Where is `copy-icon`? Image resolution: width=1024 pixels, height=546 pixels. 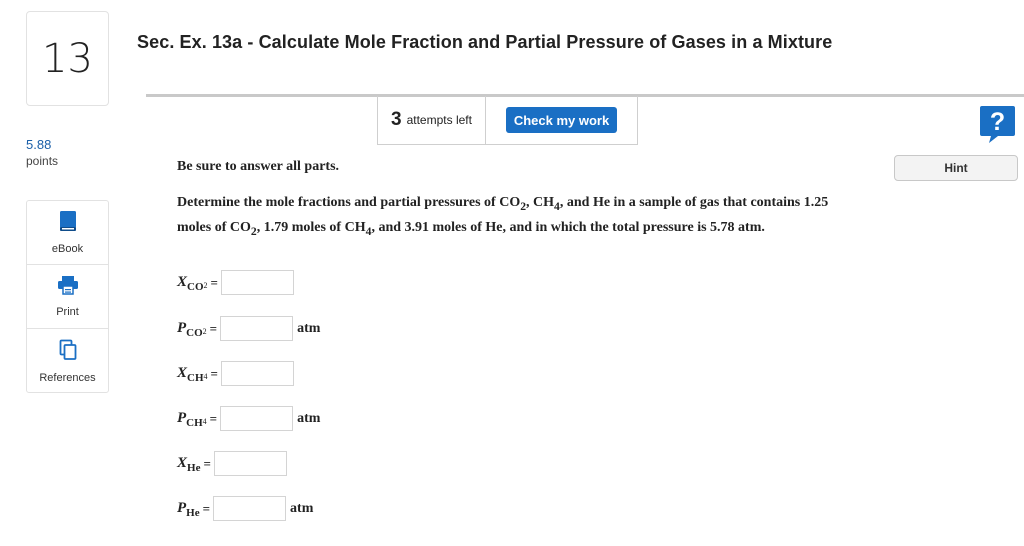
copy-icon is located at coordinates (68, 352).